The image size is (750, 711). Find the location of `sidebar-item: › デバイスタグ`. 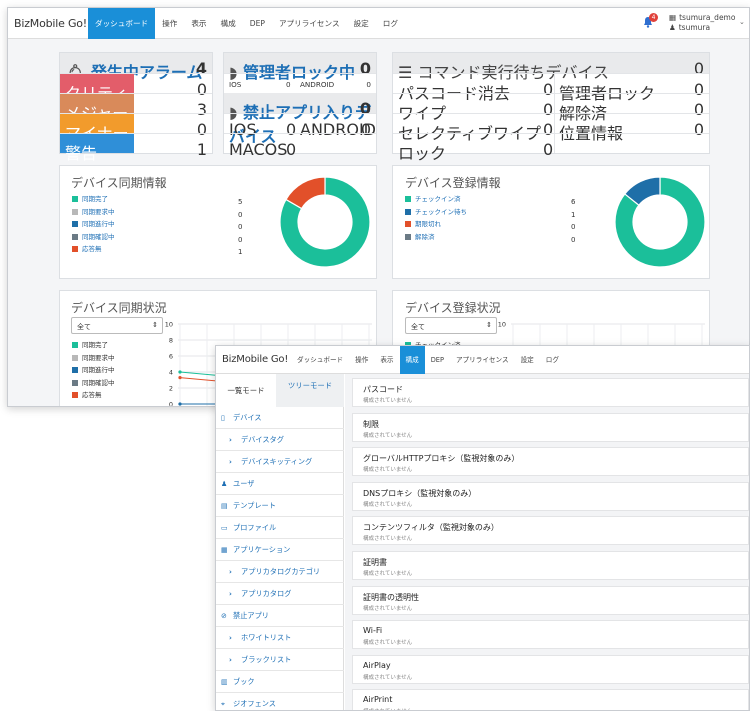

sidebar-item: › デバイスタグ is located at coordinates (280, 440).